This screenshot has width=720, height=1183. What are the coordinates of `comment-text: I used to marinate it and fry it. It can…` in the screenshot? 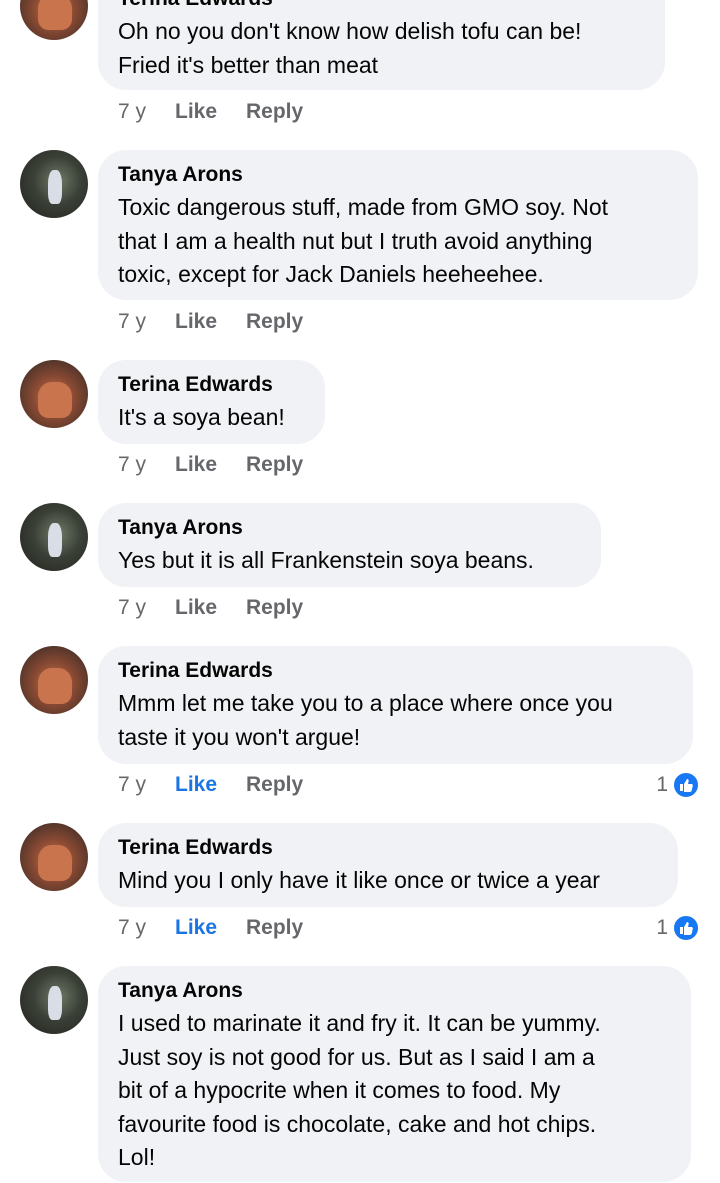 It's located at (359, 1090).